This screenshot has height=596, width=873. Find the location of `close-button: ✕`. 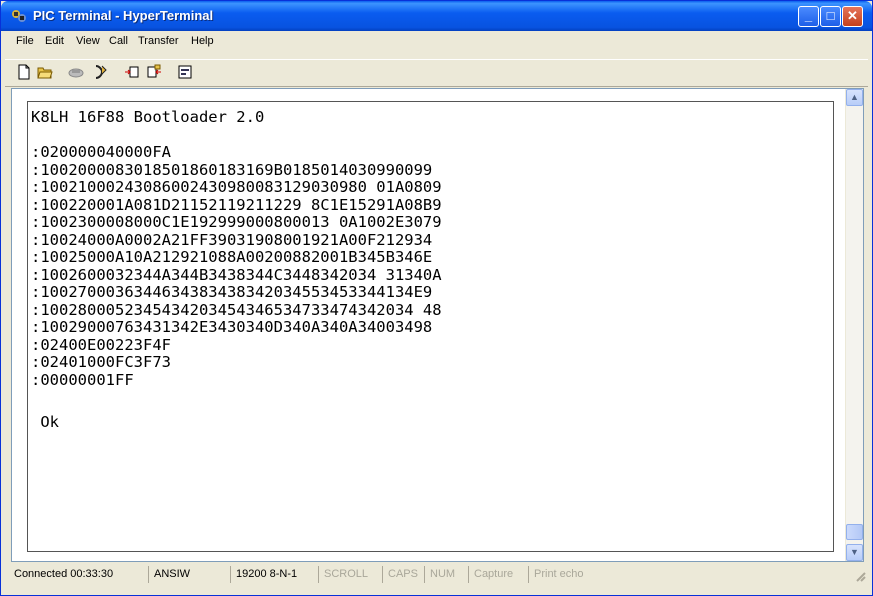

close-button: ✕ is located at coordinates (852, 16).